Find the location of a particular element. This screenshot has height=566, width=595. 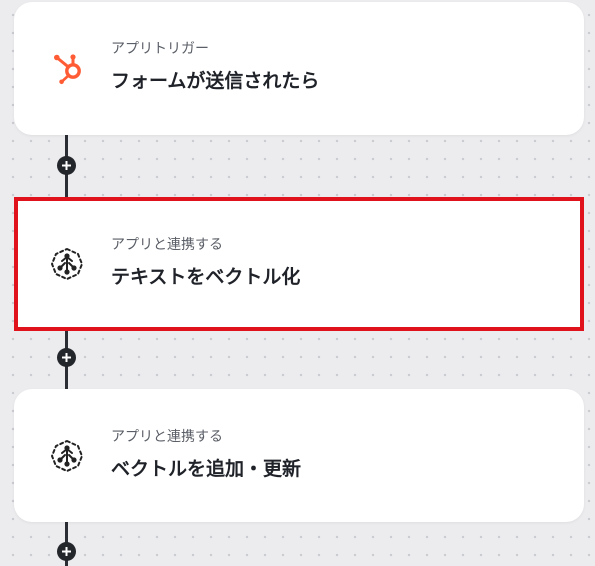

step-type-label: アプリトリガー is located at coordinates (160, 49).